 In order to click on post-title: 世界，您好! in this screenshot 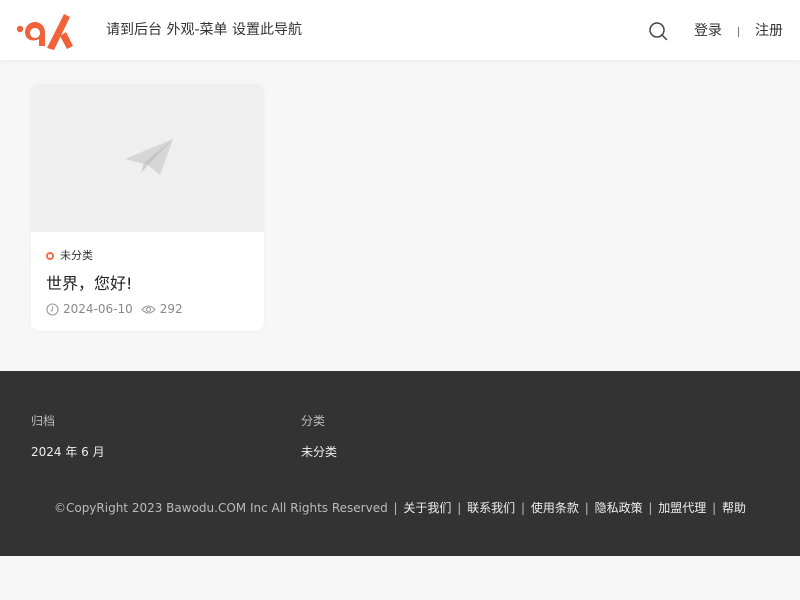, I will do `click(89, 284)`.